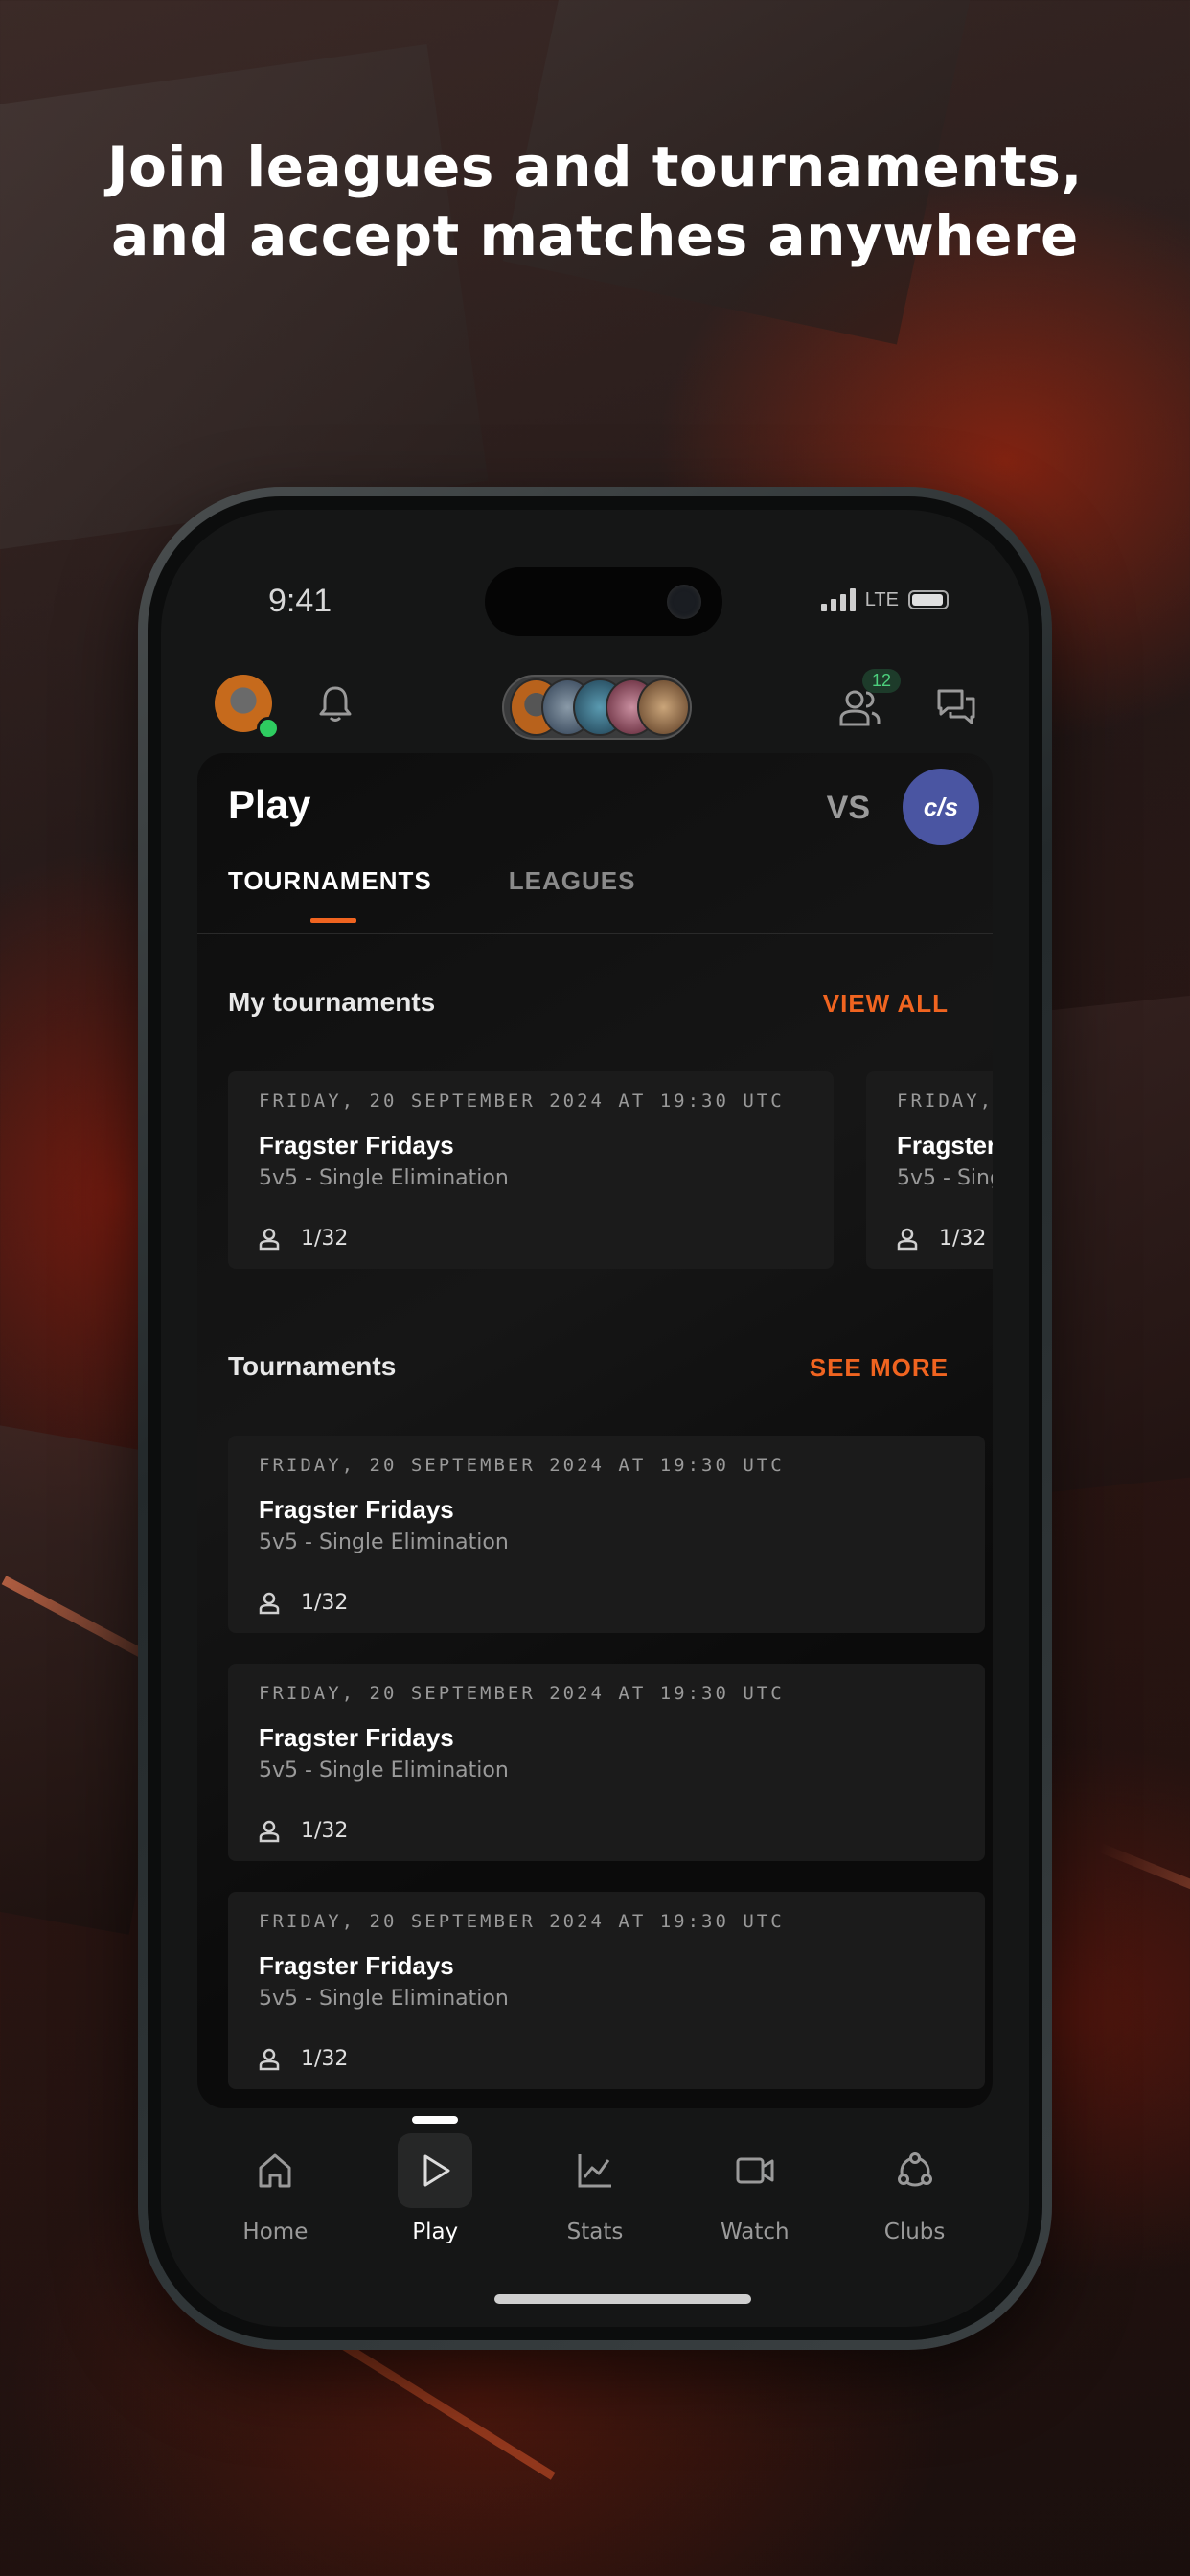  Describe the element at coordinates (664, 707) in the screenshot. I see `squad-member-avatar` at that location.